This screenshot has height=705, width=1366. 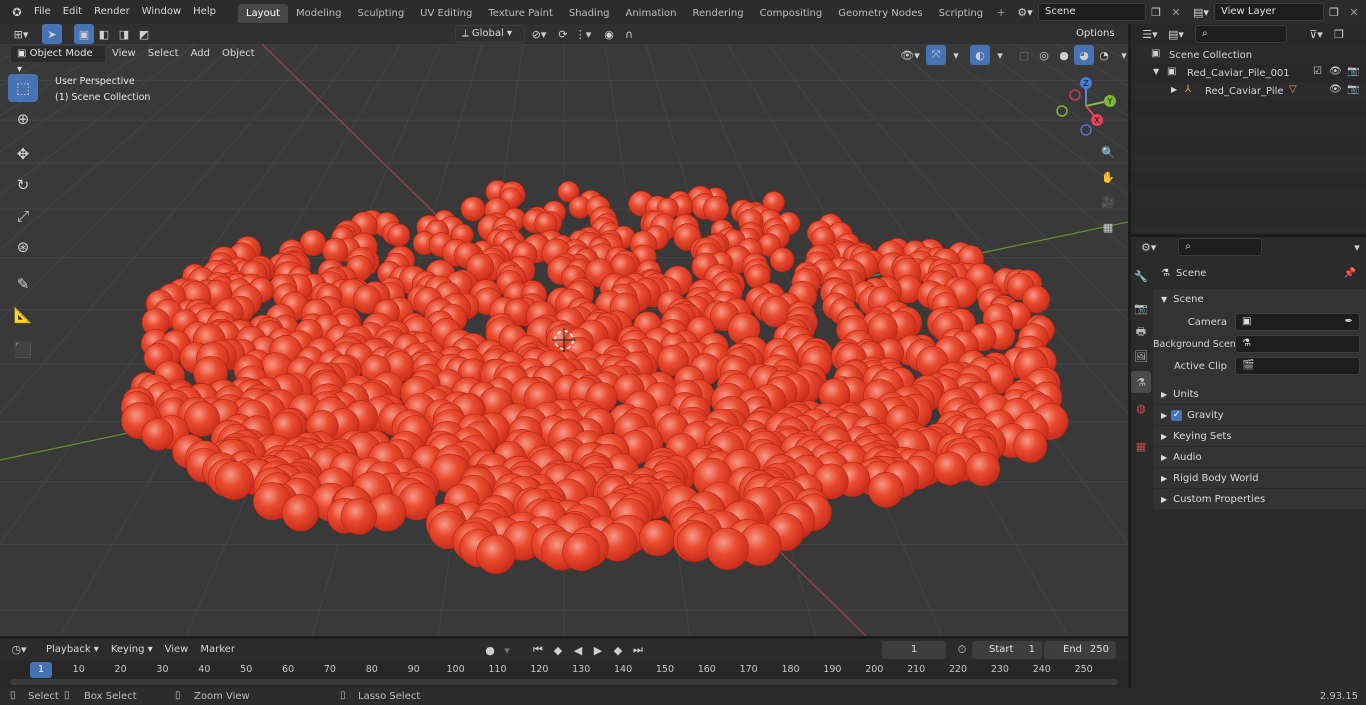 I want to click on ortho-toggle-icon: ▦, so click(x=1108, y=227).